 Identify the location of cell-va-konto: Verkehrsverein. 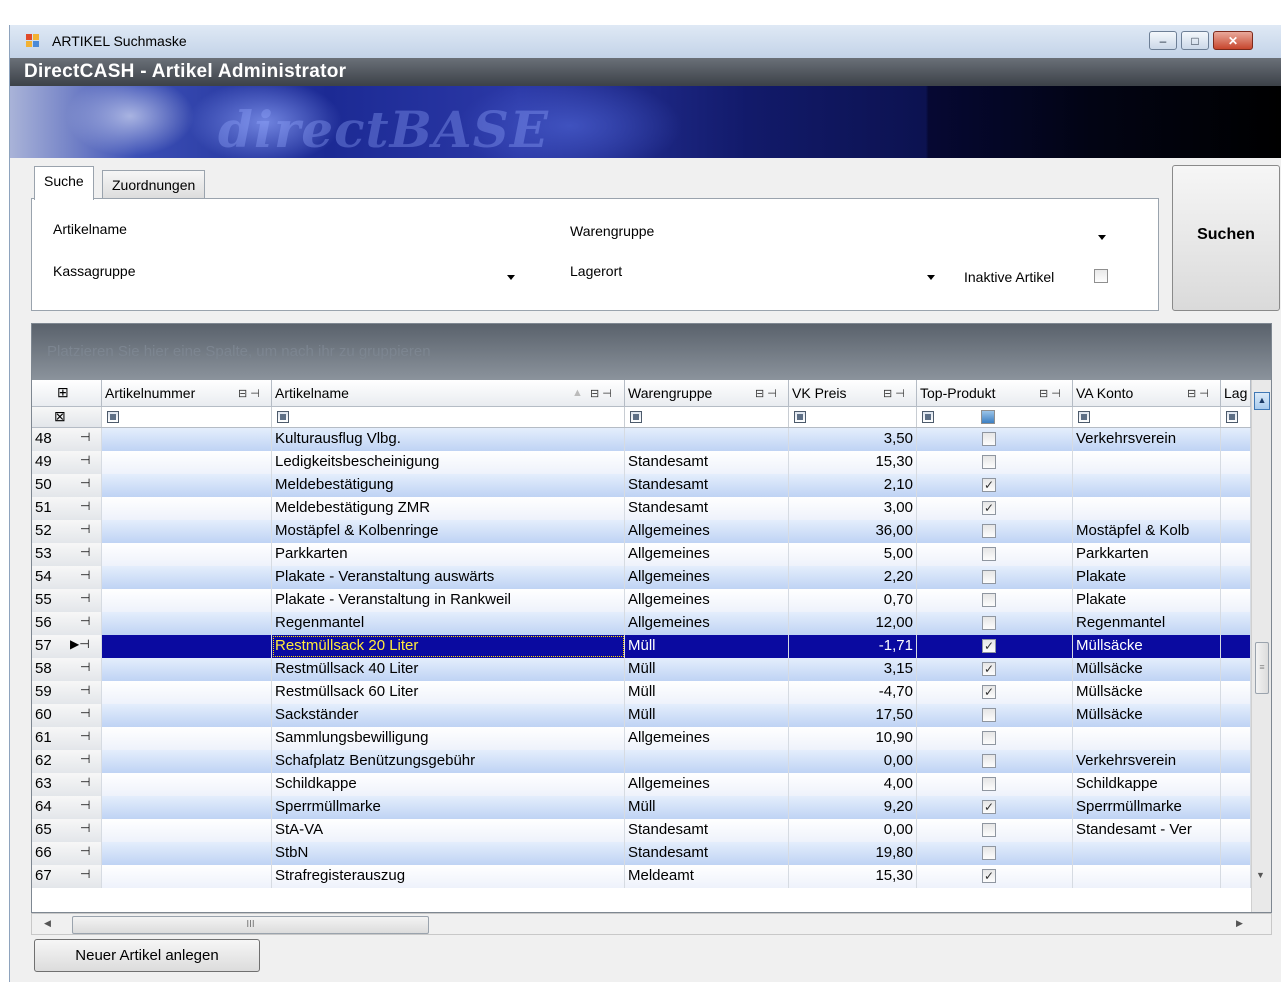
(1147, 439).